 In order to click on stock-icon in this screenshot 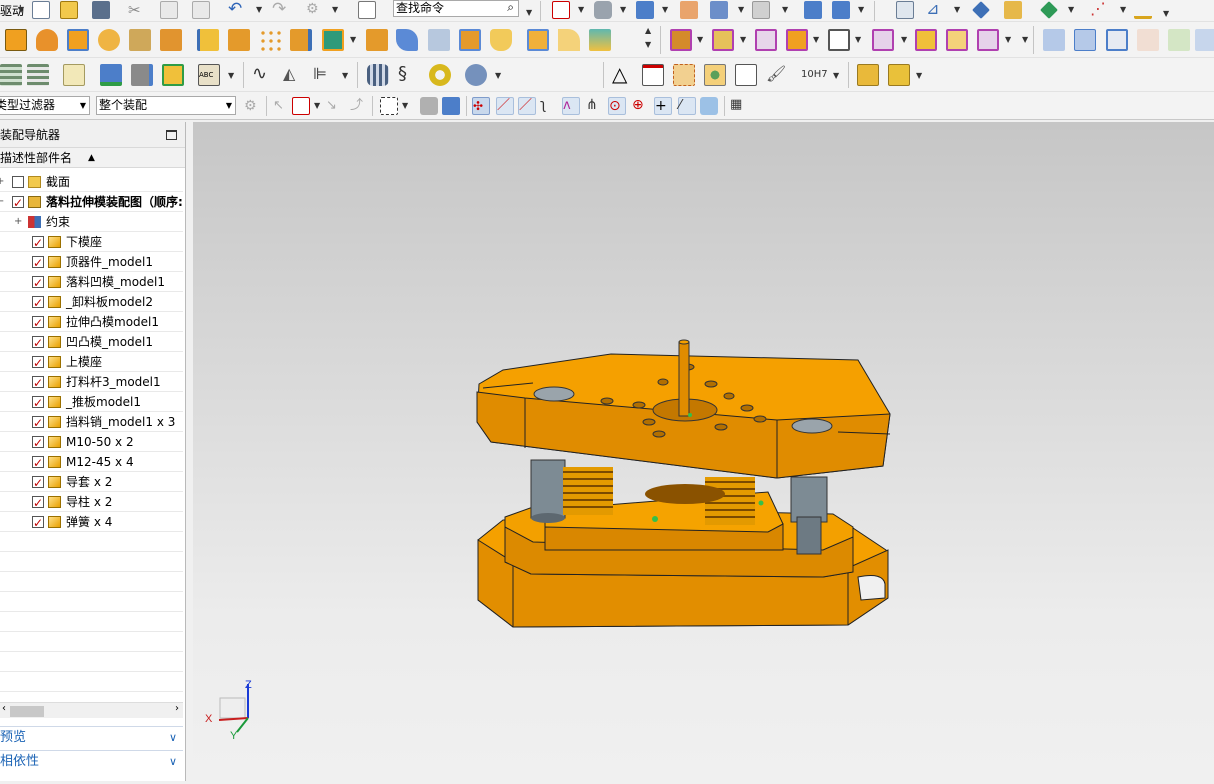, I will do `click(868, 75)`.